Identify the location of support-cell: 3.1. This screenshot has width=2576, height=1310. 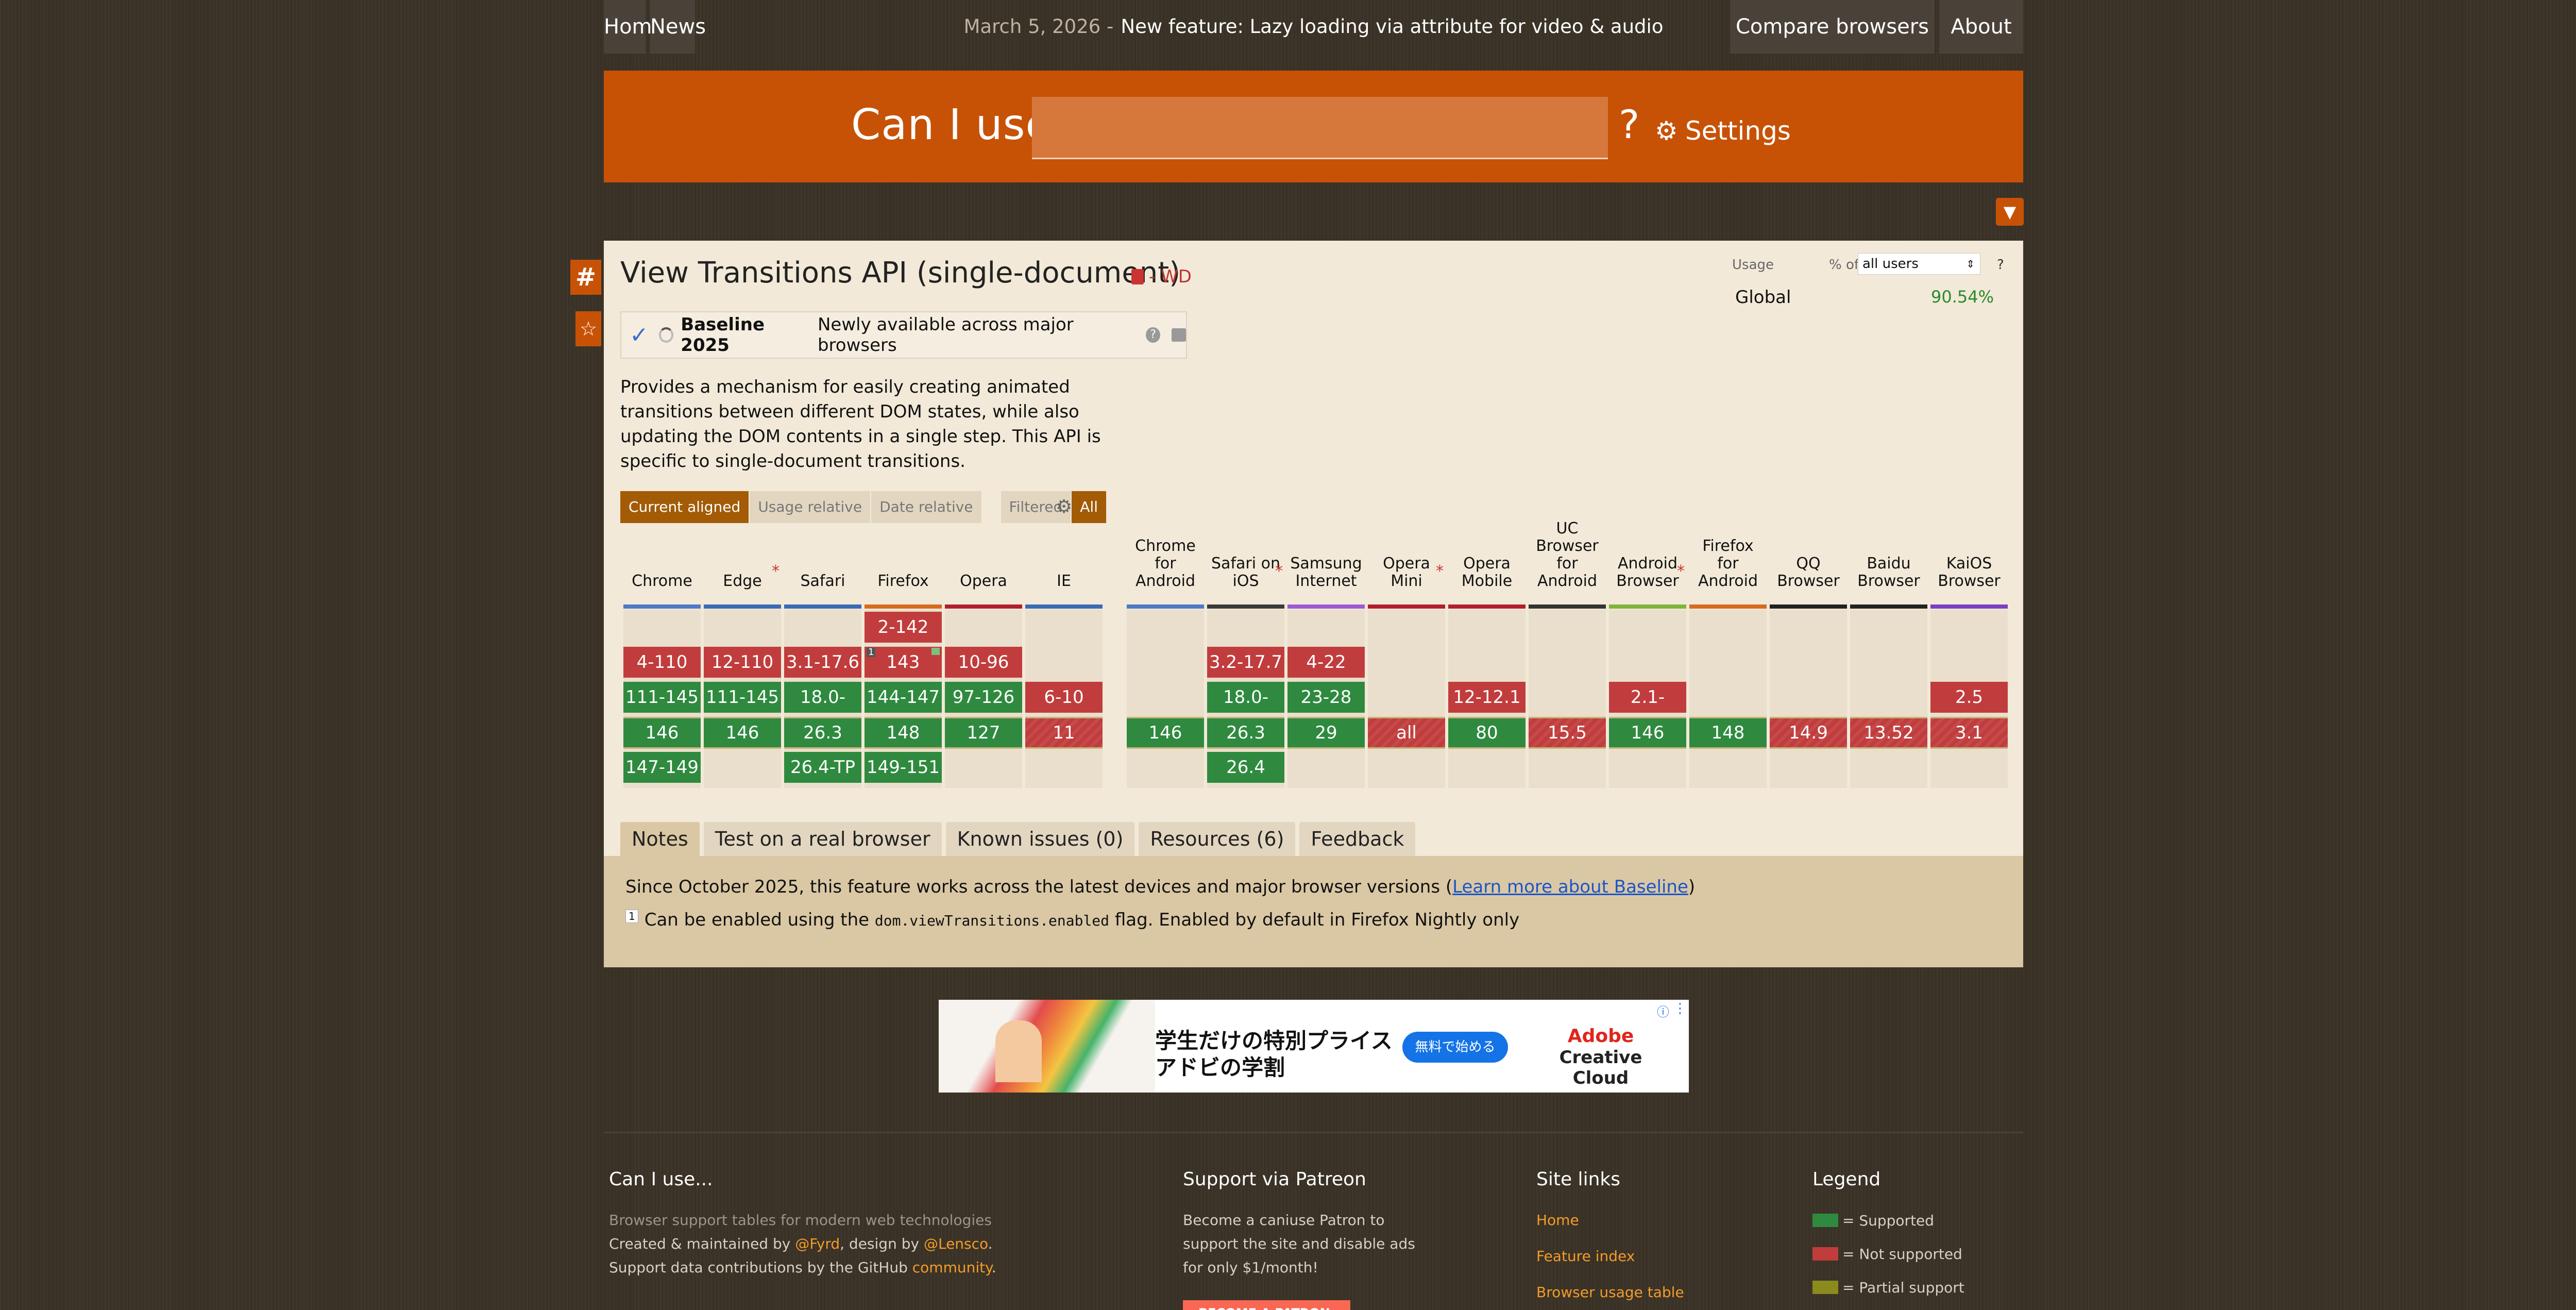
(1969, 733).